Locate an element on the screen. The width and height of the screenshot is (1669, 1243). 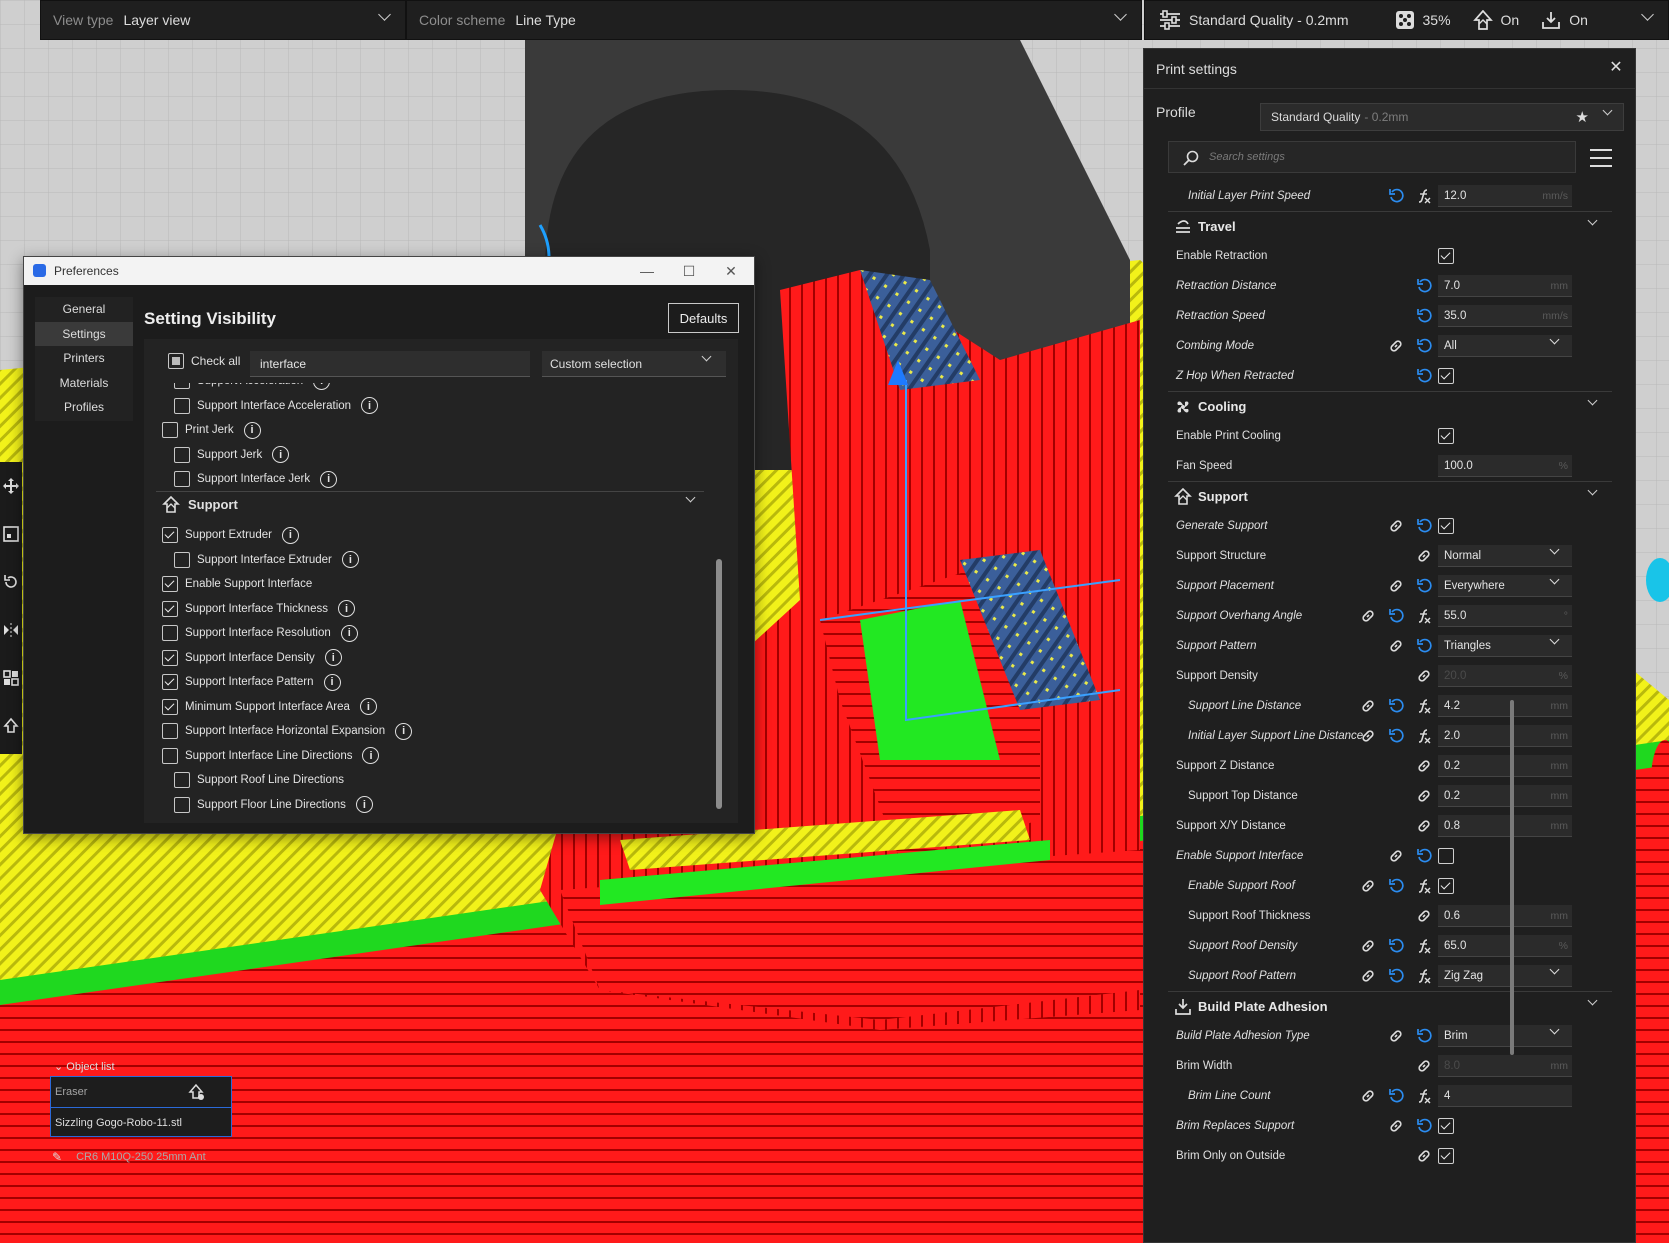
visibility-scrollbar is located at coordinates (719, 684).